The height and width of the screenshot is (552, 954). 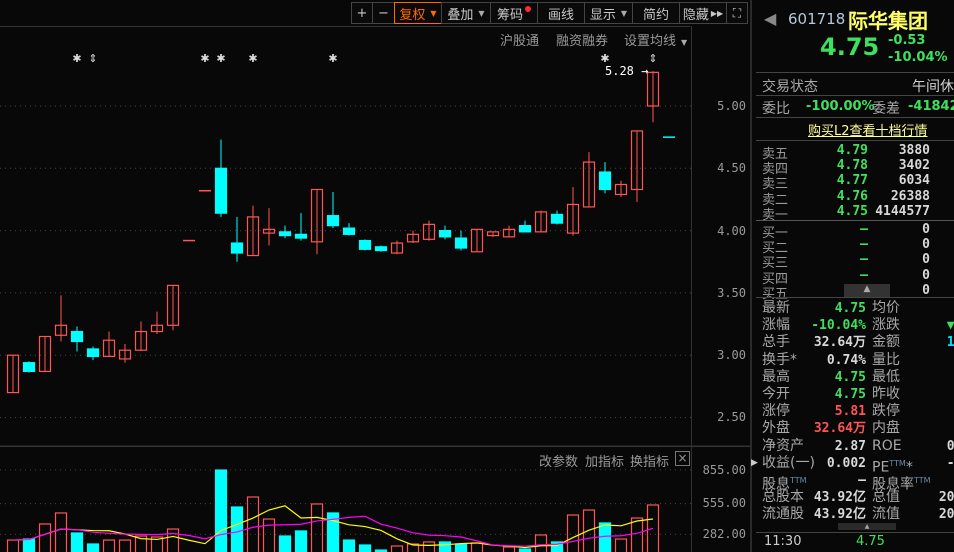 What do you see at coordinates (855, 246) in the screenshot?
I see `bids-row: 买二 —0` at bounding box center [855, 246].